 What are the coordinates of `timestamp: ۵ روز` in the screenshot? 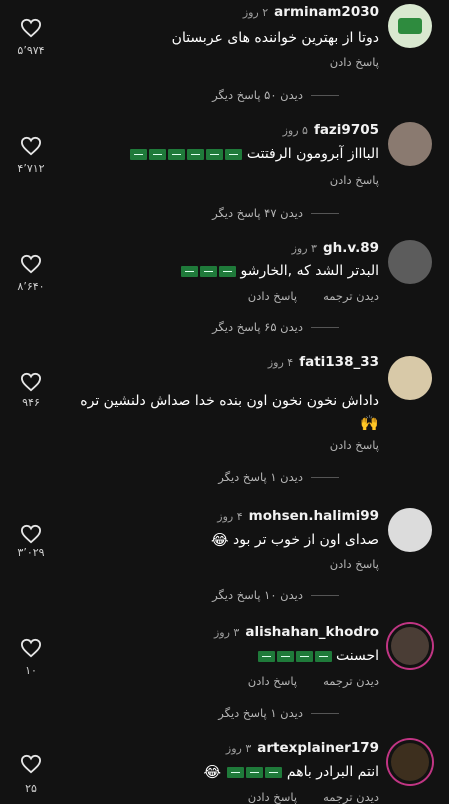 It's located at (295, 130).